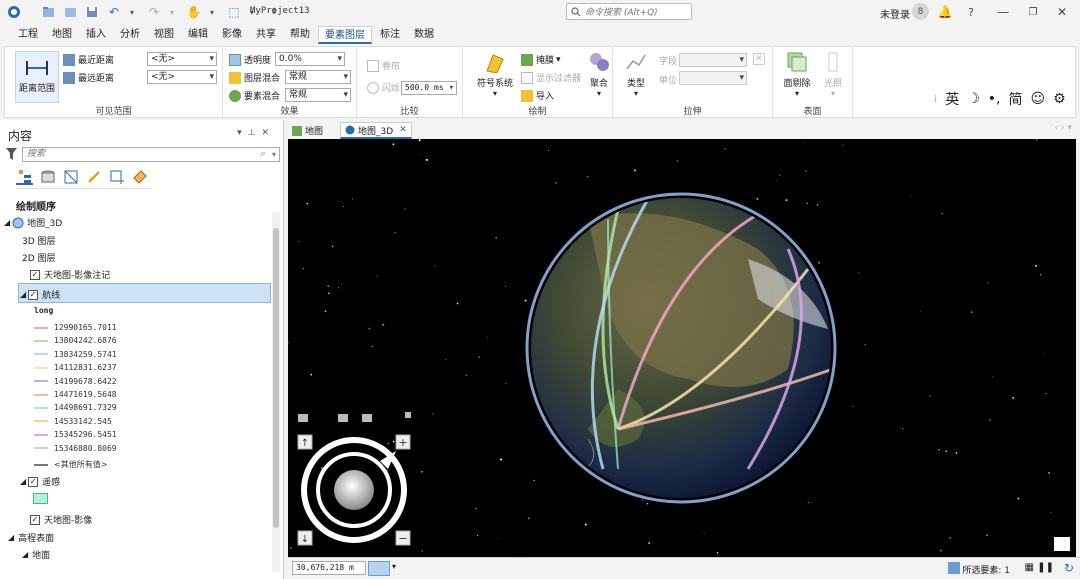 The width and height of the screenshot is (1080, 579). What do you see at coordinates (952, 99) in the screenshot?
I see `ime-language-toggle: 英` at bounding box center [952, 99].